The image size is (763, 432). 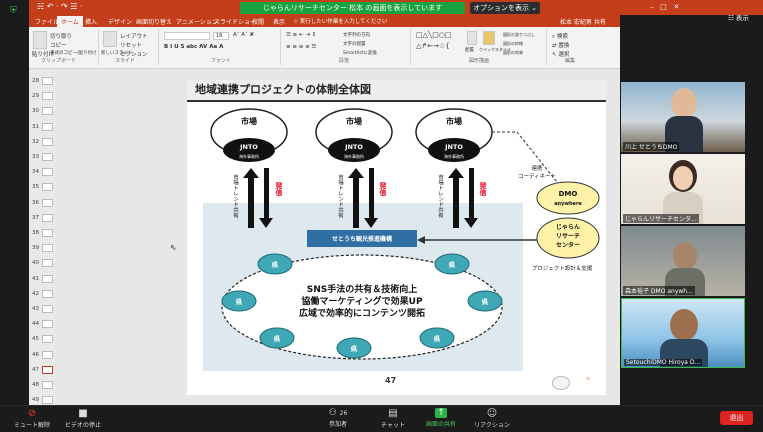 I want to click on unmute-button: ⊘ ミュート解除, so click(x=32, y=417).